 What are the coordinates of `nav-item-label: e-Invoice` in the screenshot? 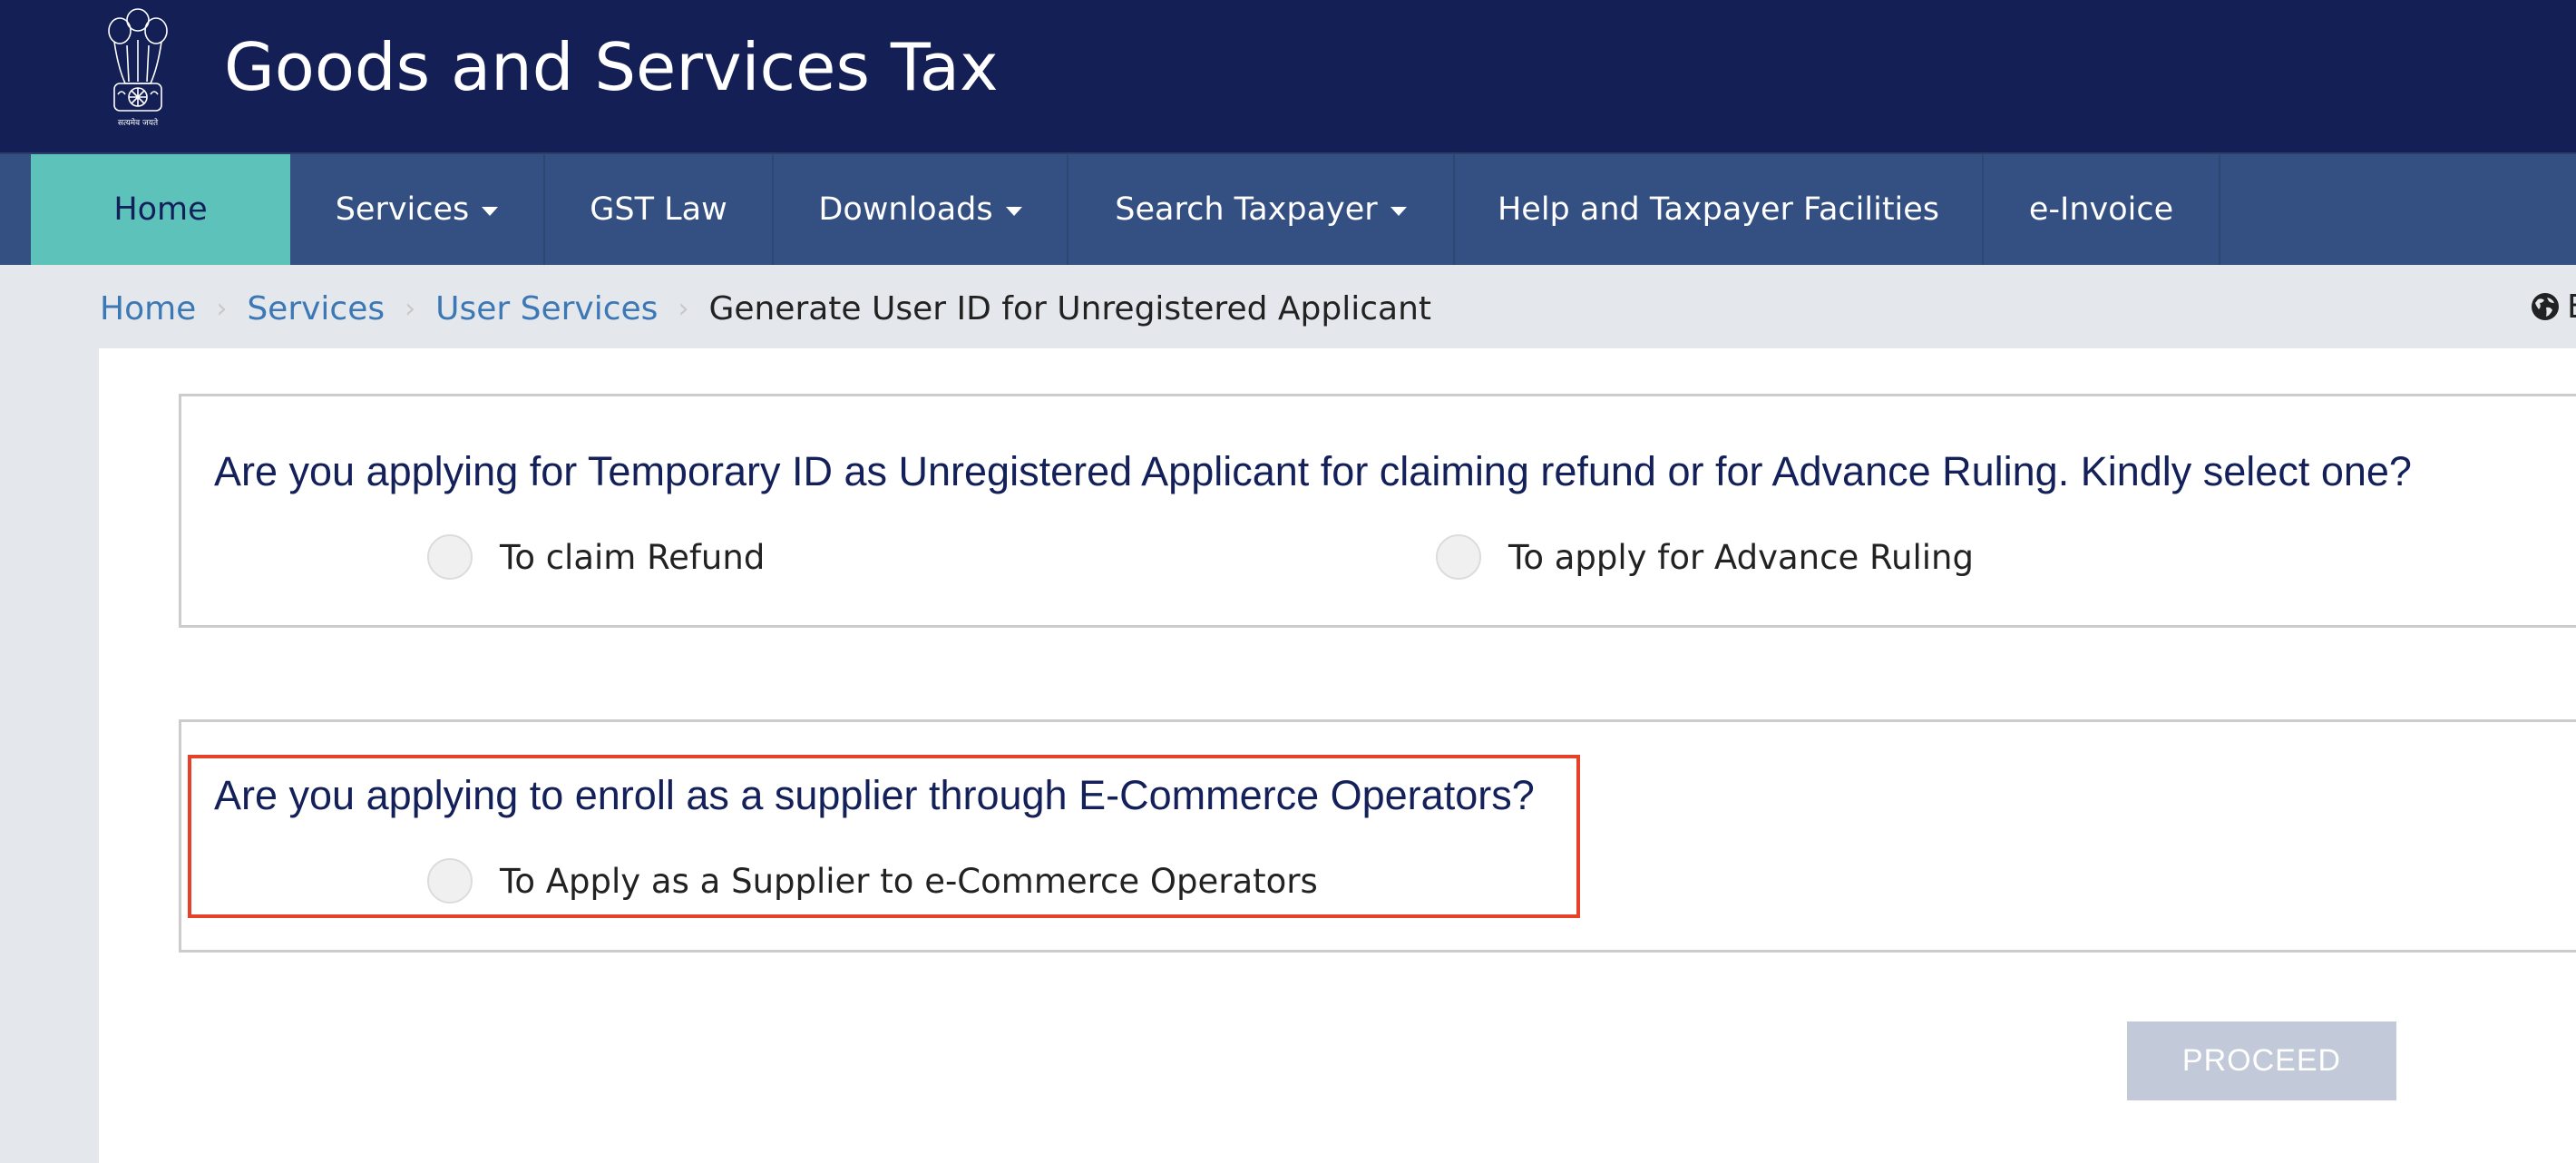 It's located at (2101, 209).